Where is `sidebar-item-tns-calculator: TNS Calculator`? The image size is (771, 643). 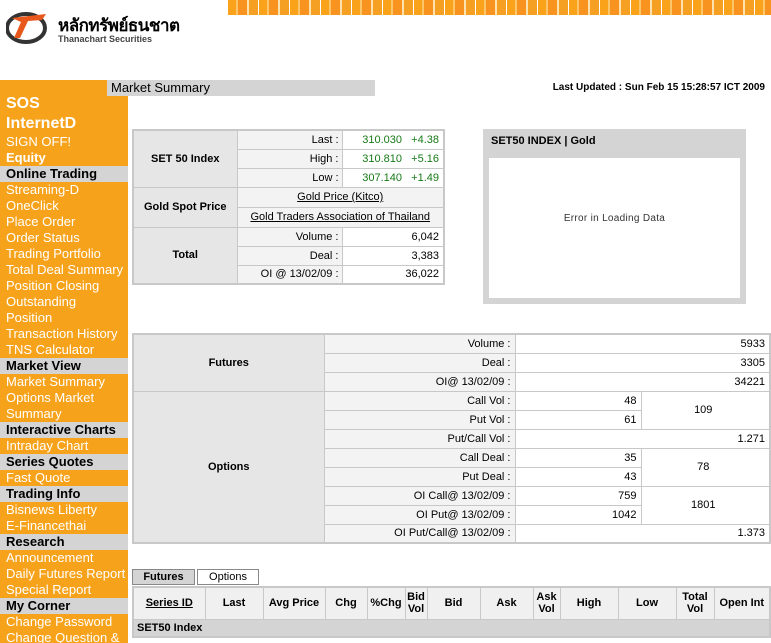
sidebar-item-tns-calculator: TNS Calculator is located at coordinates (64, 350).